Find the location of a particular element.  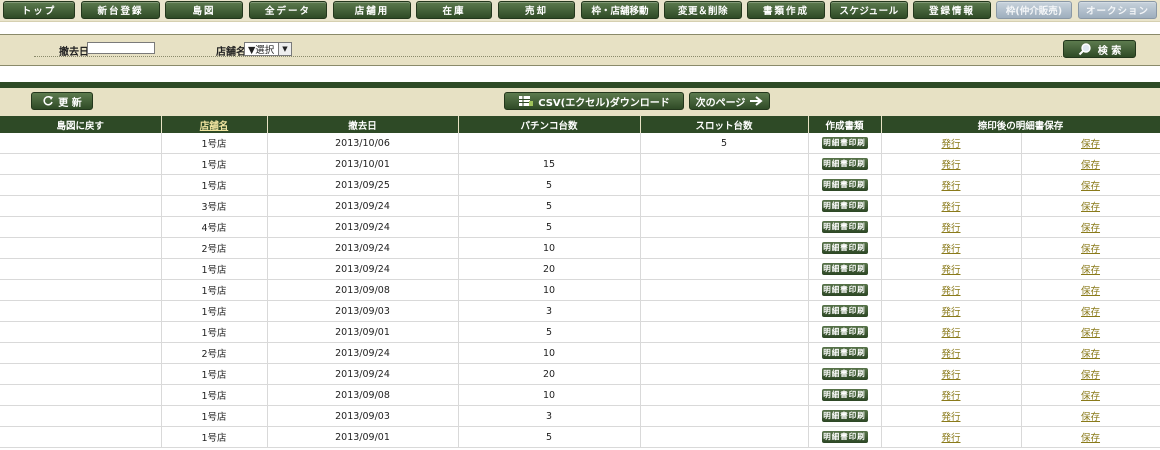

nav-sale-button: 売却 is located at coordinates (536, 10).